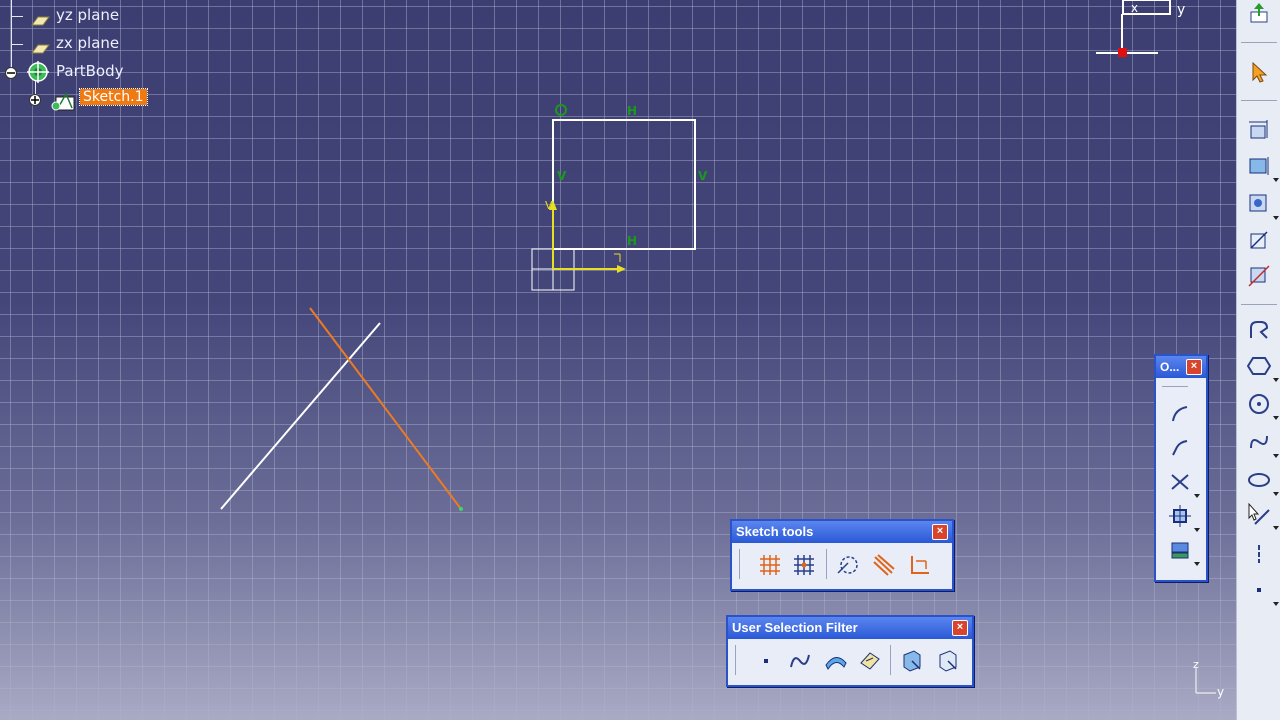 The height and width of the screenshot is (720, 1280). Describe the element at coordinates (770, 565) in the screenshot. I see `grid-icon` at that location.